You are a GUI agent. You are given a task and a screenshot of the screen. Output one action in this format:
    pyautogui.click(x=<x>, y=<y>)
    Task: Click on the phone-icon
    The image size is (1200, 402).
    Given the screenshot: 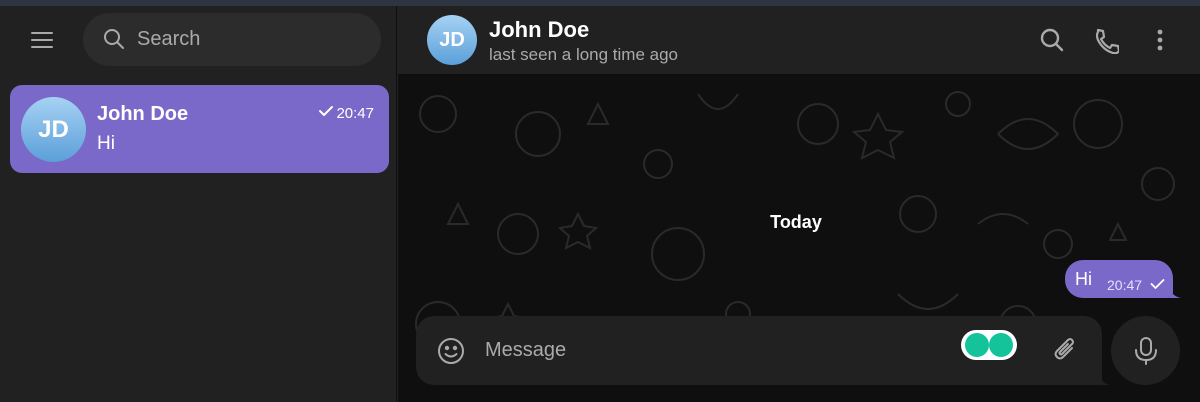 What is the action you would take?
    pyautogui.click(x=1105, y=40)
    